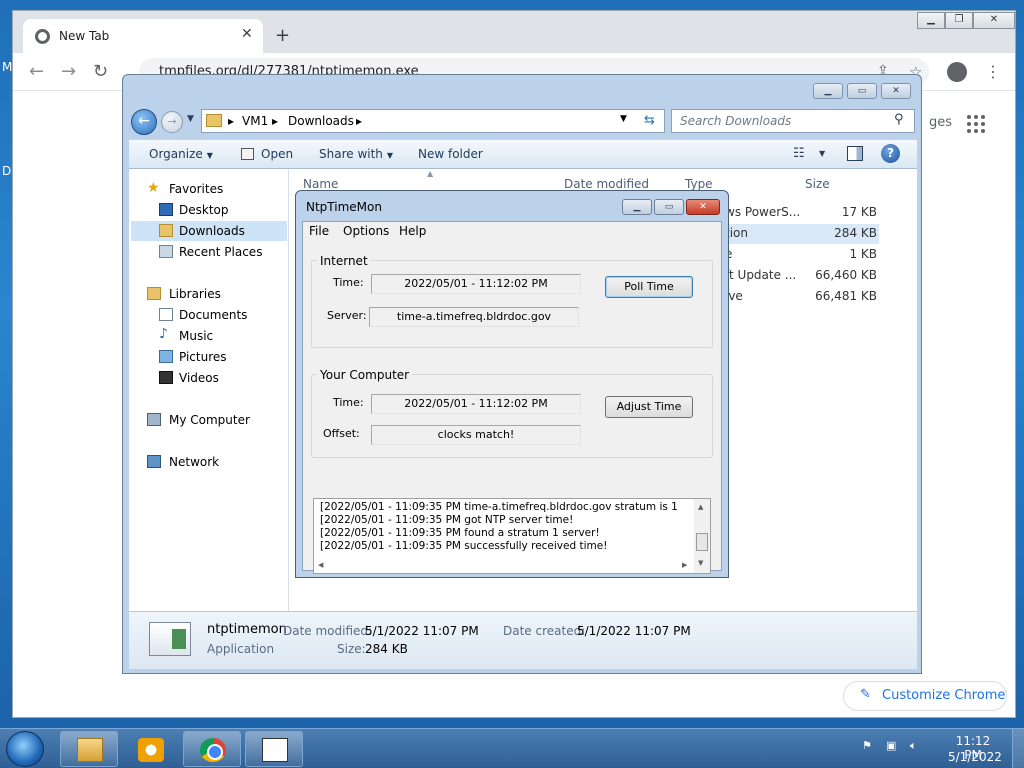 The image size is (1024, 768). What do you see at coordinates (217, 420) in the screenshot?
I see `nav-item-my-computer: My Computer` at bounding box center [217, 420].